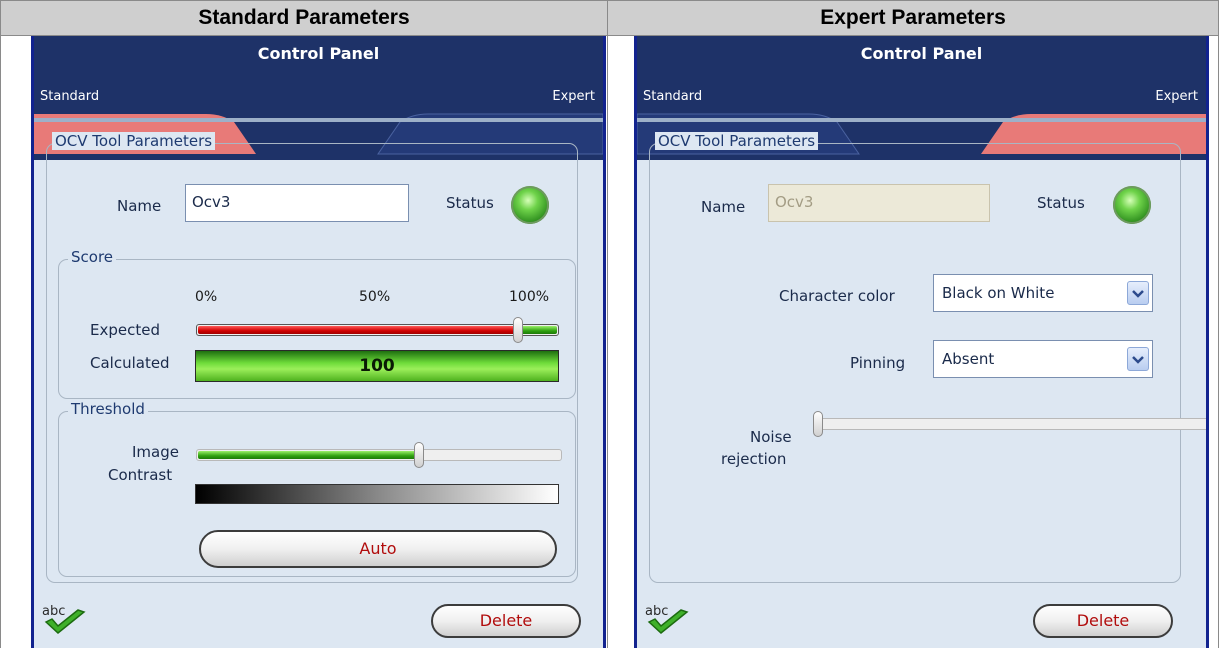 The height and width of the screenshot is (648, 1219). Describe the element at coordinates (304, 18) in the screenshot. I see `standard-parameters-header: Standard Parameters` at that location.